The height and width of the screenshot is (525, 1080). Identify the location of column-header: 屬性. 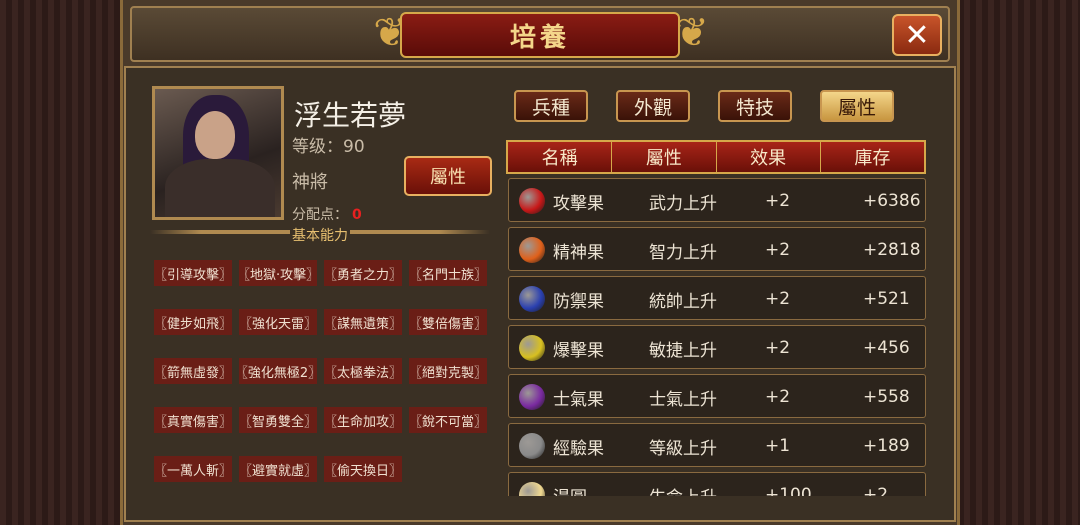
(664, 157).